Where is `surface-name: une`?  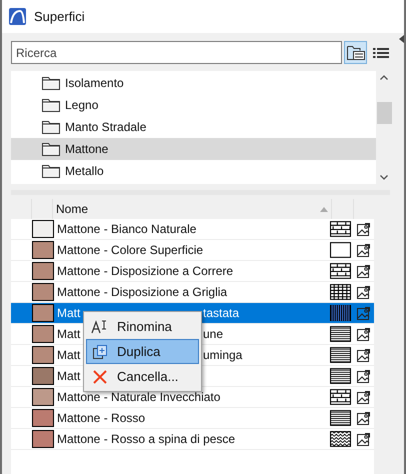 surface-name: une is located at coordinates (213, 334).